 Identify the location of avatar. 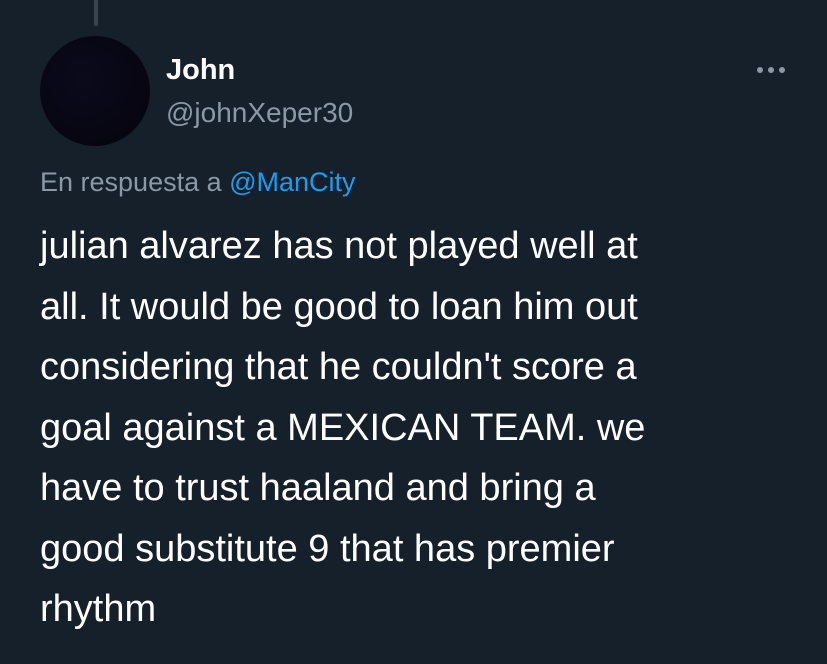
(95, 91).